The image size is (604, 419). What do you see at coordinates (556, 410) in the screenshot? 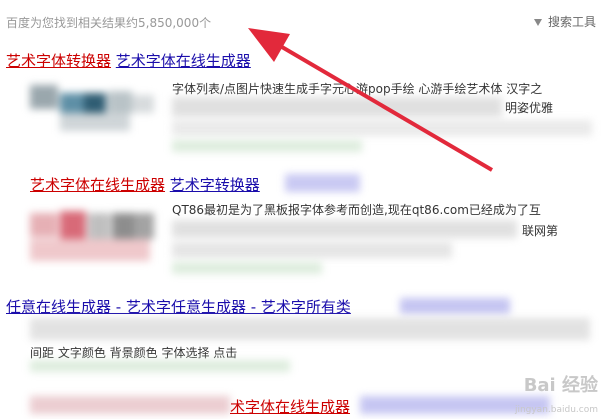
I see `watermark-url: jingyan.baidu.com` at bounding box center [556, 410].